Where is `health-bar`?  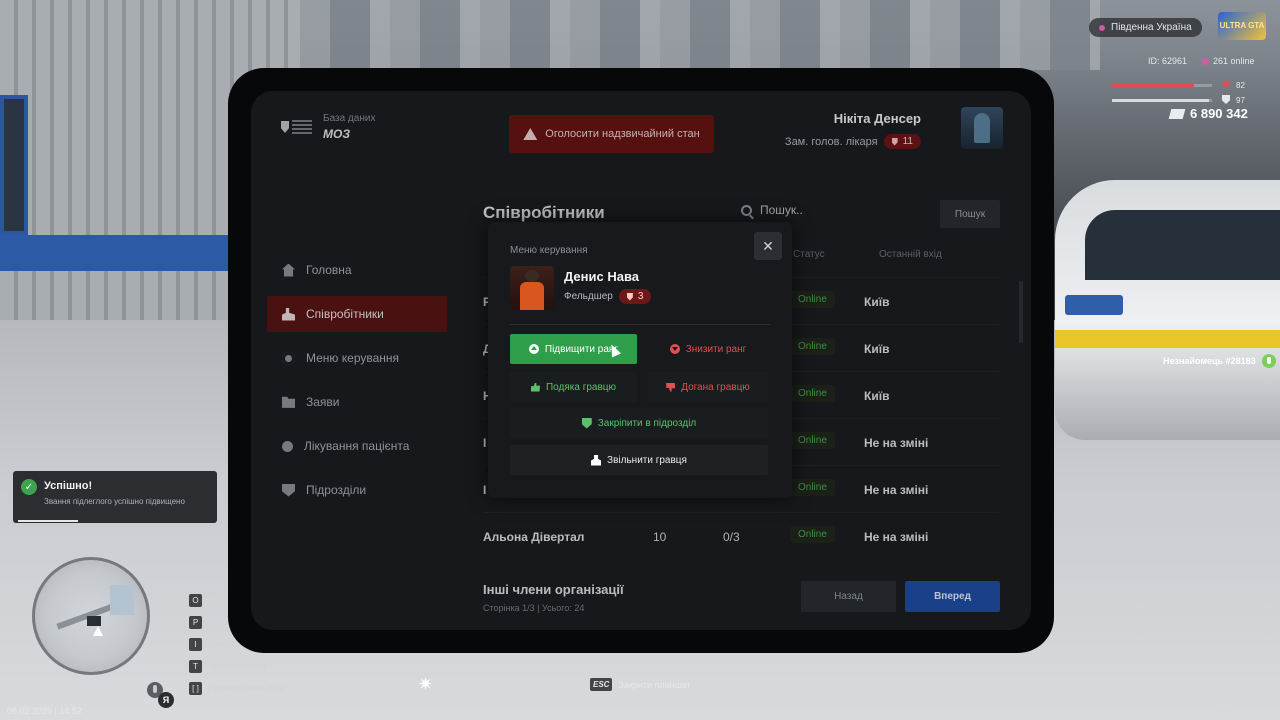 health-bar is located at coordinates (1162, 85).